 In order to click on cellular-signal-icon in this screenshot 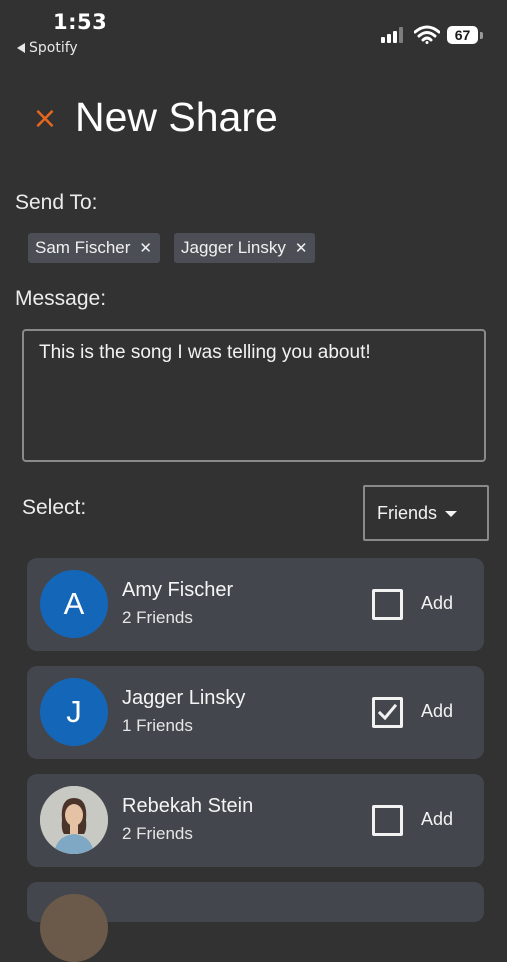, I will do `click(392, 35)`.